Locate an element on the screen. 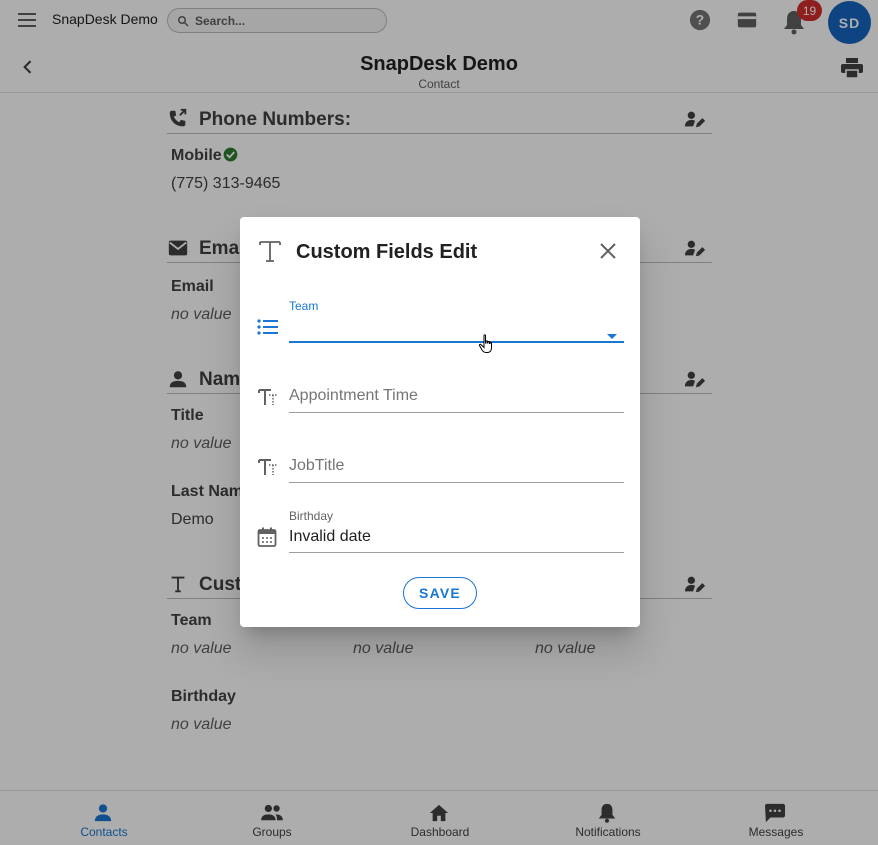 The width and height of the screenshot is (878, 845). hand-pointer-cursor-icon is located at coordinates (487, 346).